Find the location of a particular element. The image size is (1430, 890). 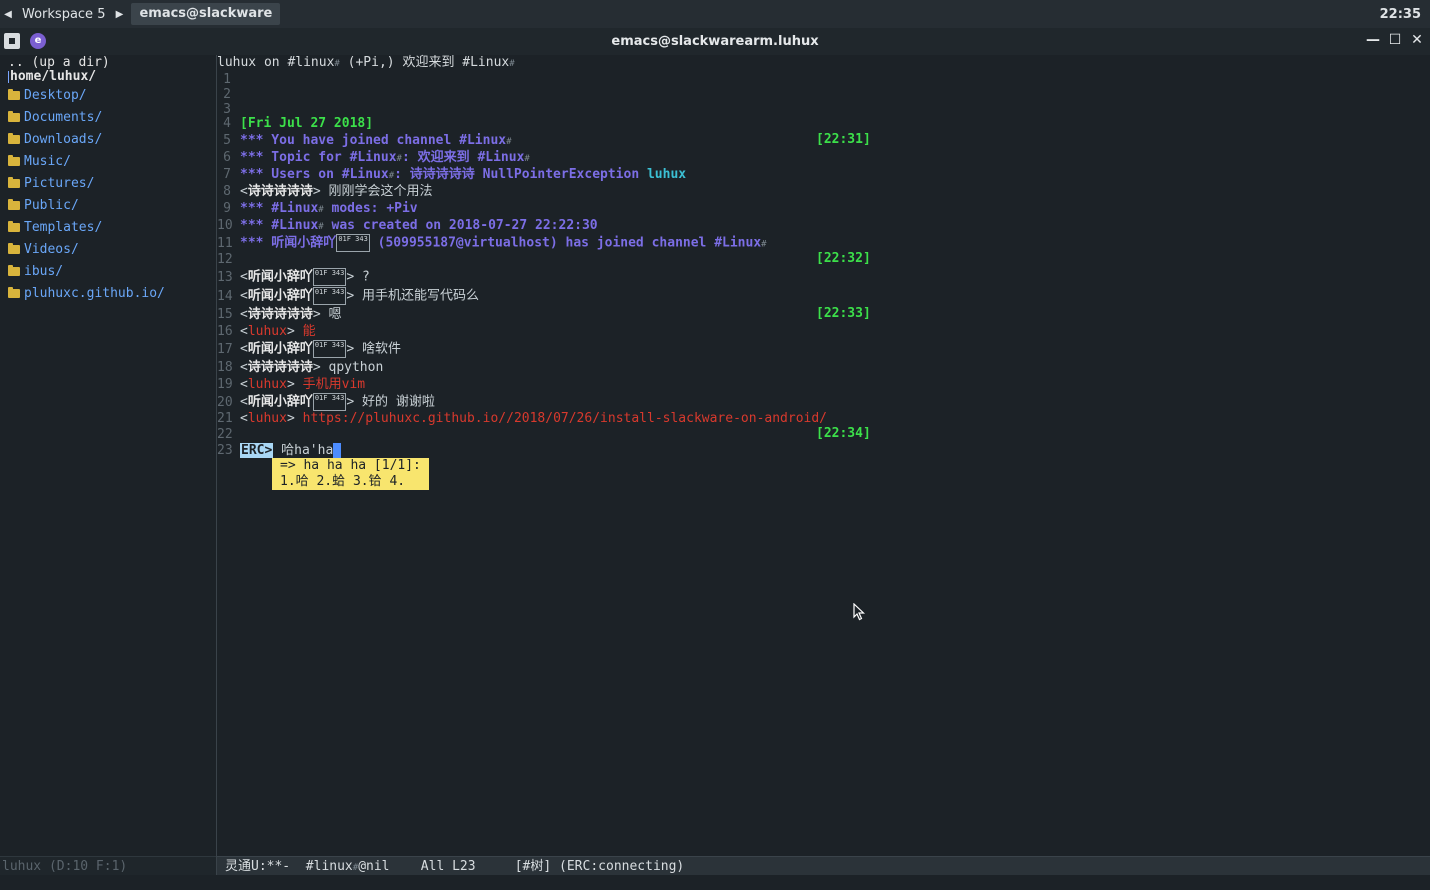

topic-notice: *** Topic for #Linux is located at coordinates (318, 157).